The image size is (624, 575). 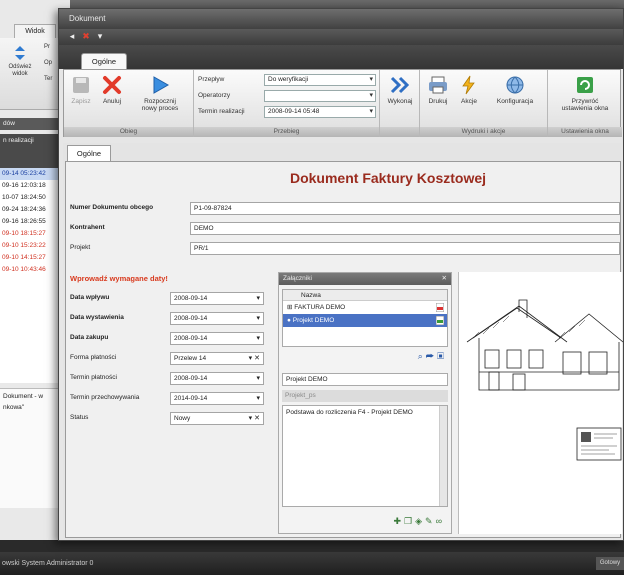 I want to click on actions-button: Akcje, so click(x=469, y=89).